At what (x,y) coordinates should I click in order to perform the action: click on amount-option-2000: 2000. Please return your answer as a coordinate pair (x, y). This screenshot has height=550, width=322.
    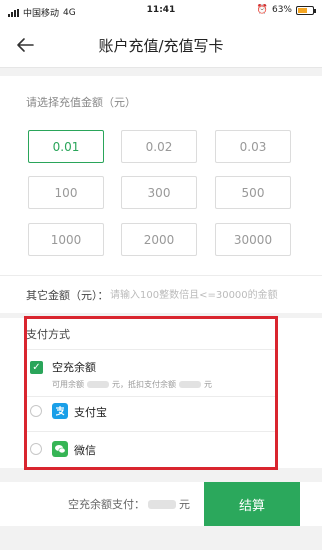
    Looking at the image, I should click on (159, 239).